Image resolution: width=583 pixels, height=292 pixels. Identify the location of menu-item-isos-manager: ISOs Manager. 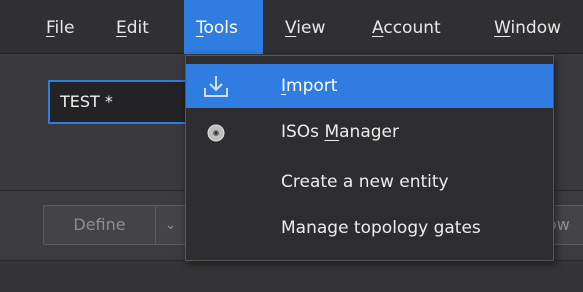
(369, 132).